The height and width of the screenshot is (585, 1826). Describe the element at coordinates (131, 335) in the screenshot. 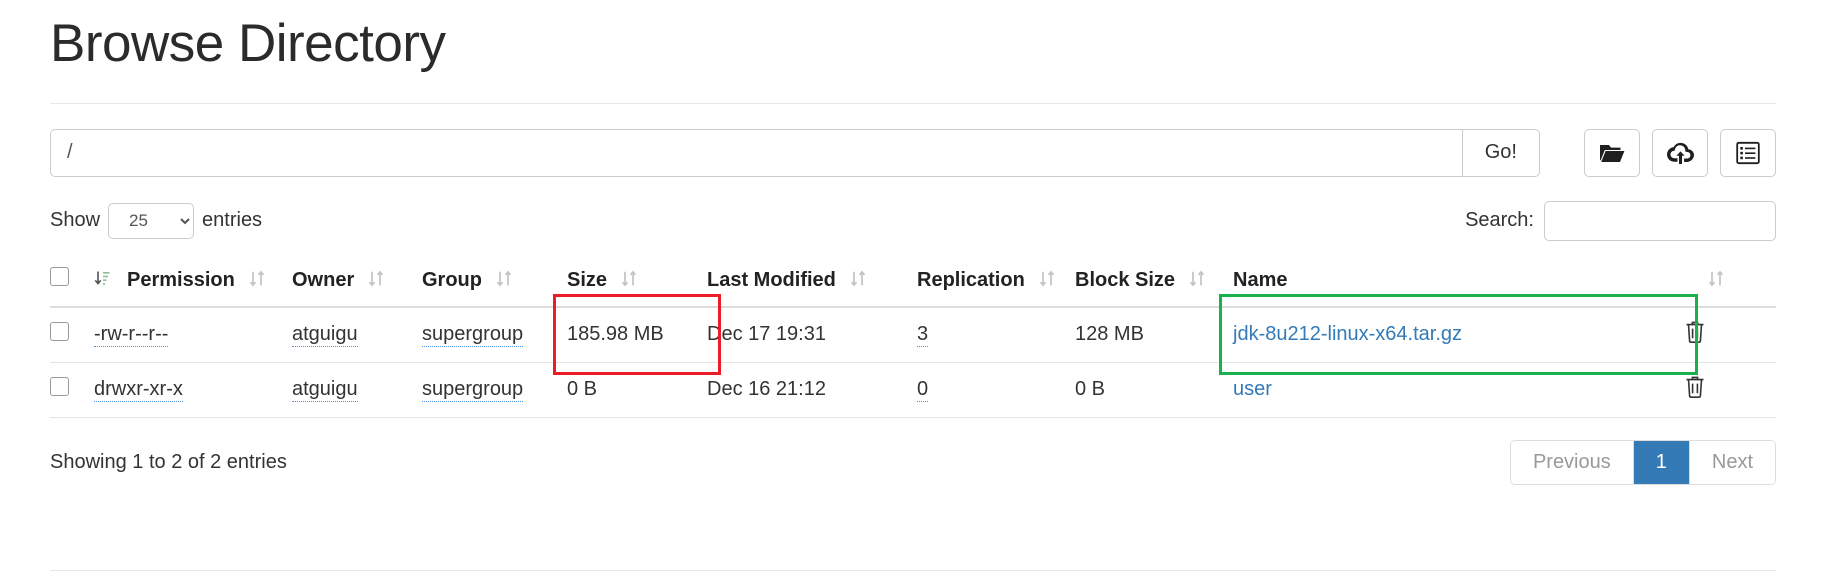

I see `permission-value: -rw-r--r--` at that location.